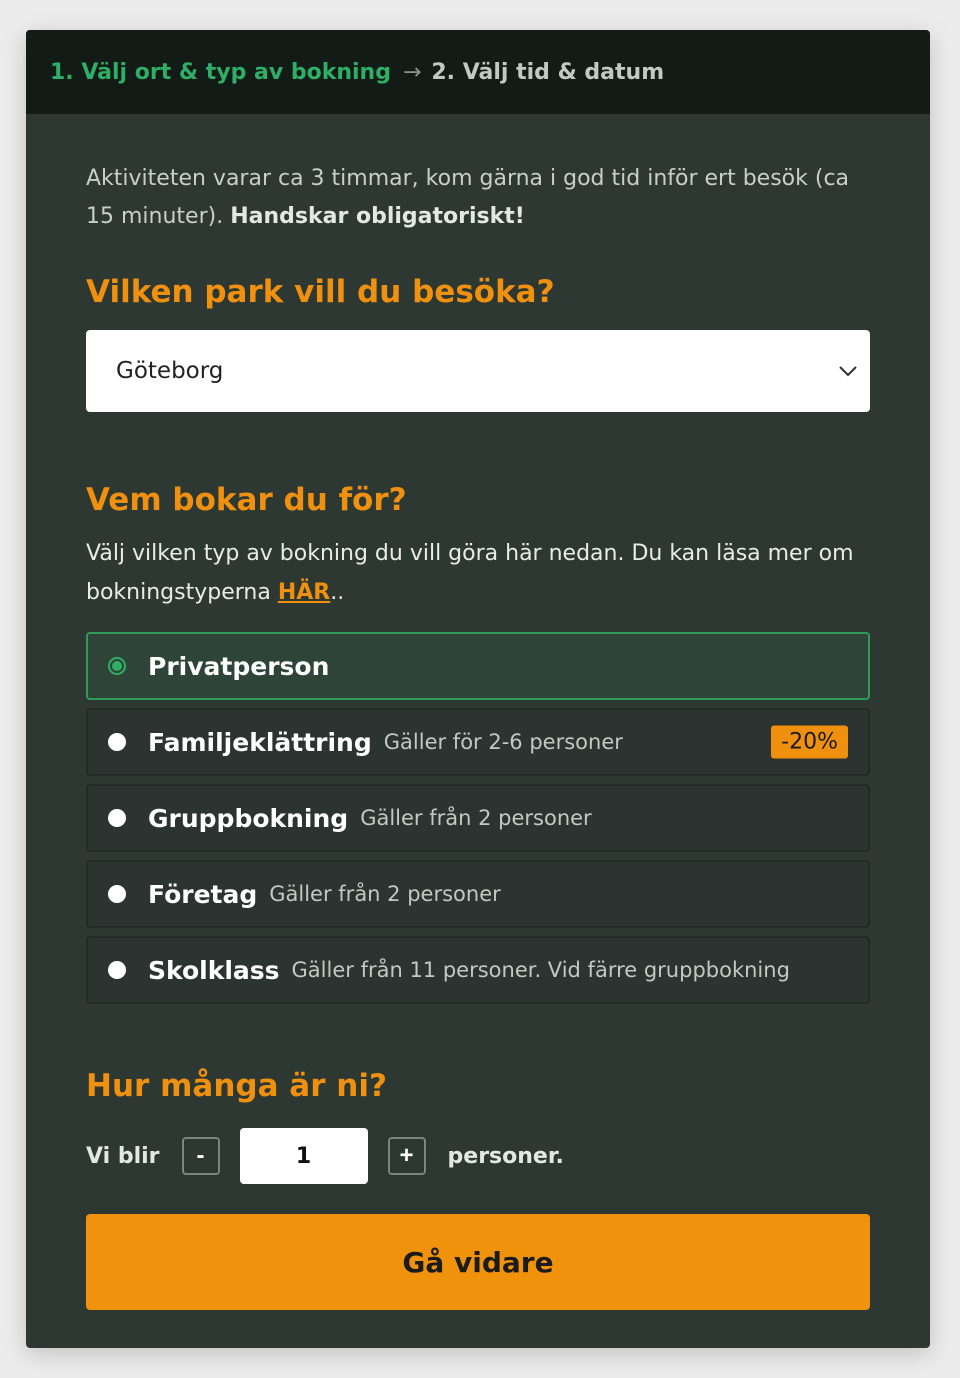 This screenshot has width=960, height=1378. What do you see at coordinates (214, 970) in the screenshot?
I see `option-label: Skolklass` at bounding box center [214, 970].